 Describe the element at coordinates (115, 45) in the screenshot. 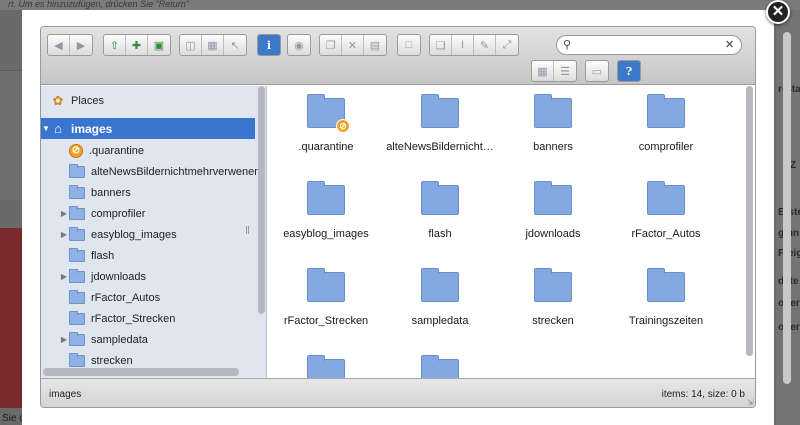

I see `upload-icon: ⇧` at that location.